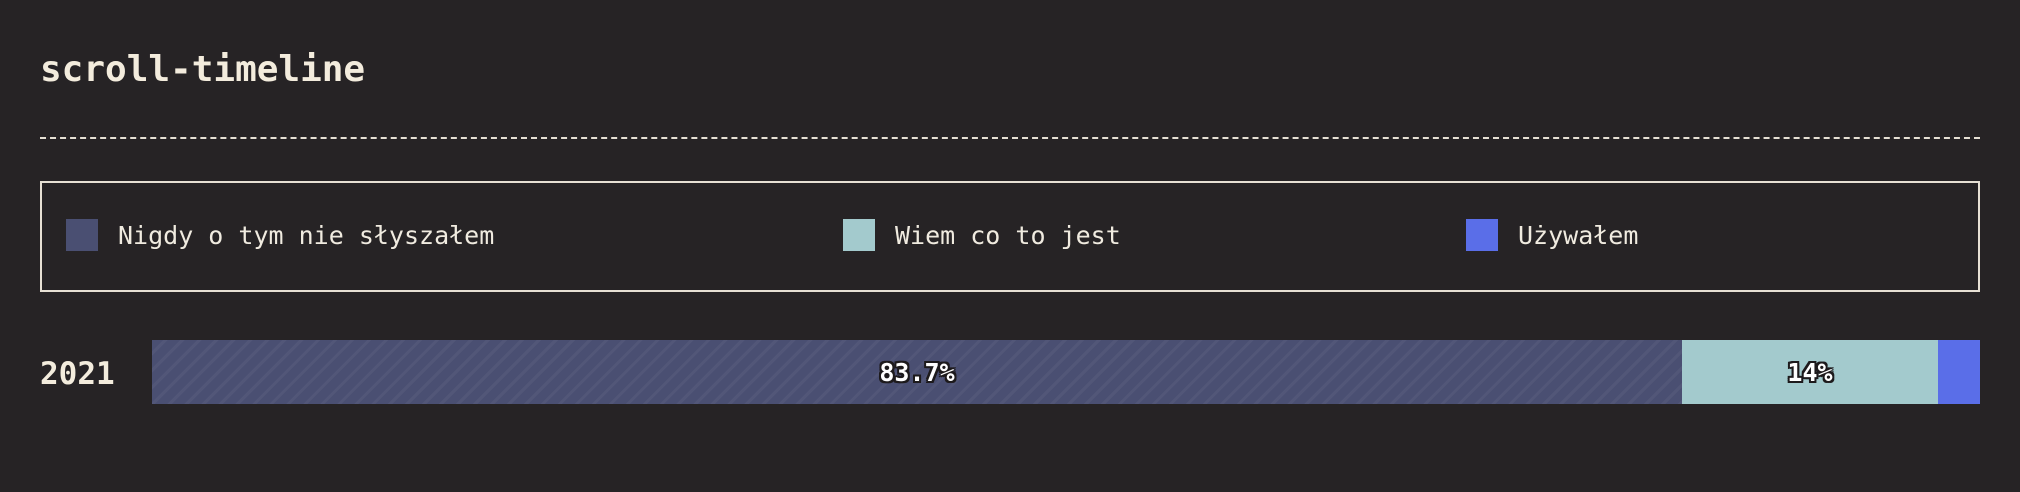 The height and width of the screenshot is (492, 2020). I want to click on legend-item-know-what-it-is: Wiem co to jest, so click(982, 235).